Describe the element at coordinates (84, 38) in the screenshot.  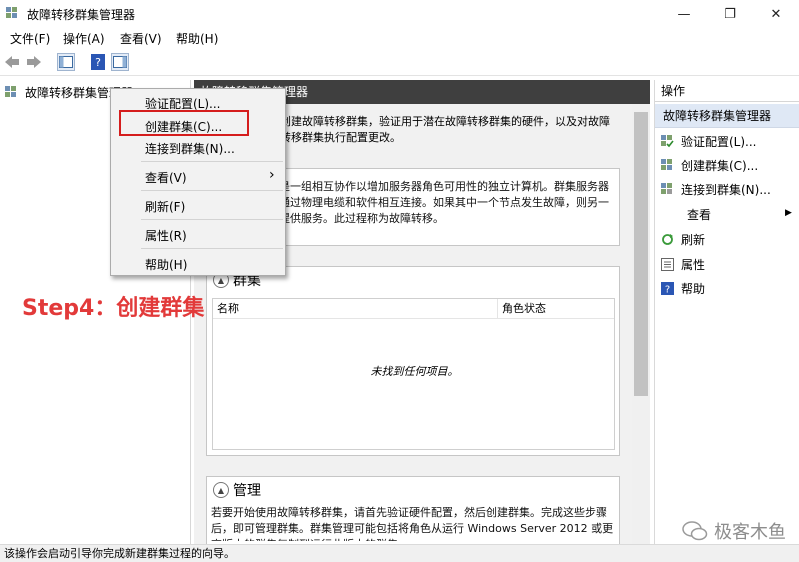
I see `menu-action: 操作(A)` at that location.